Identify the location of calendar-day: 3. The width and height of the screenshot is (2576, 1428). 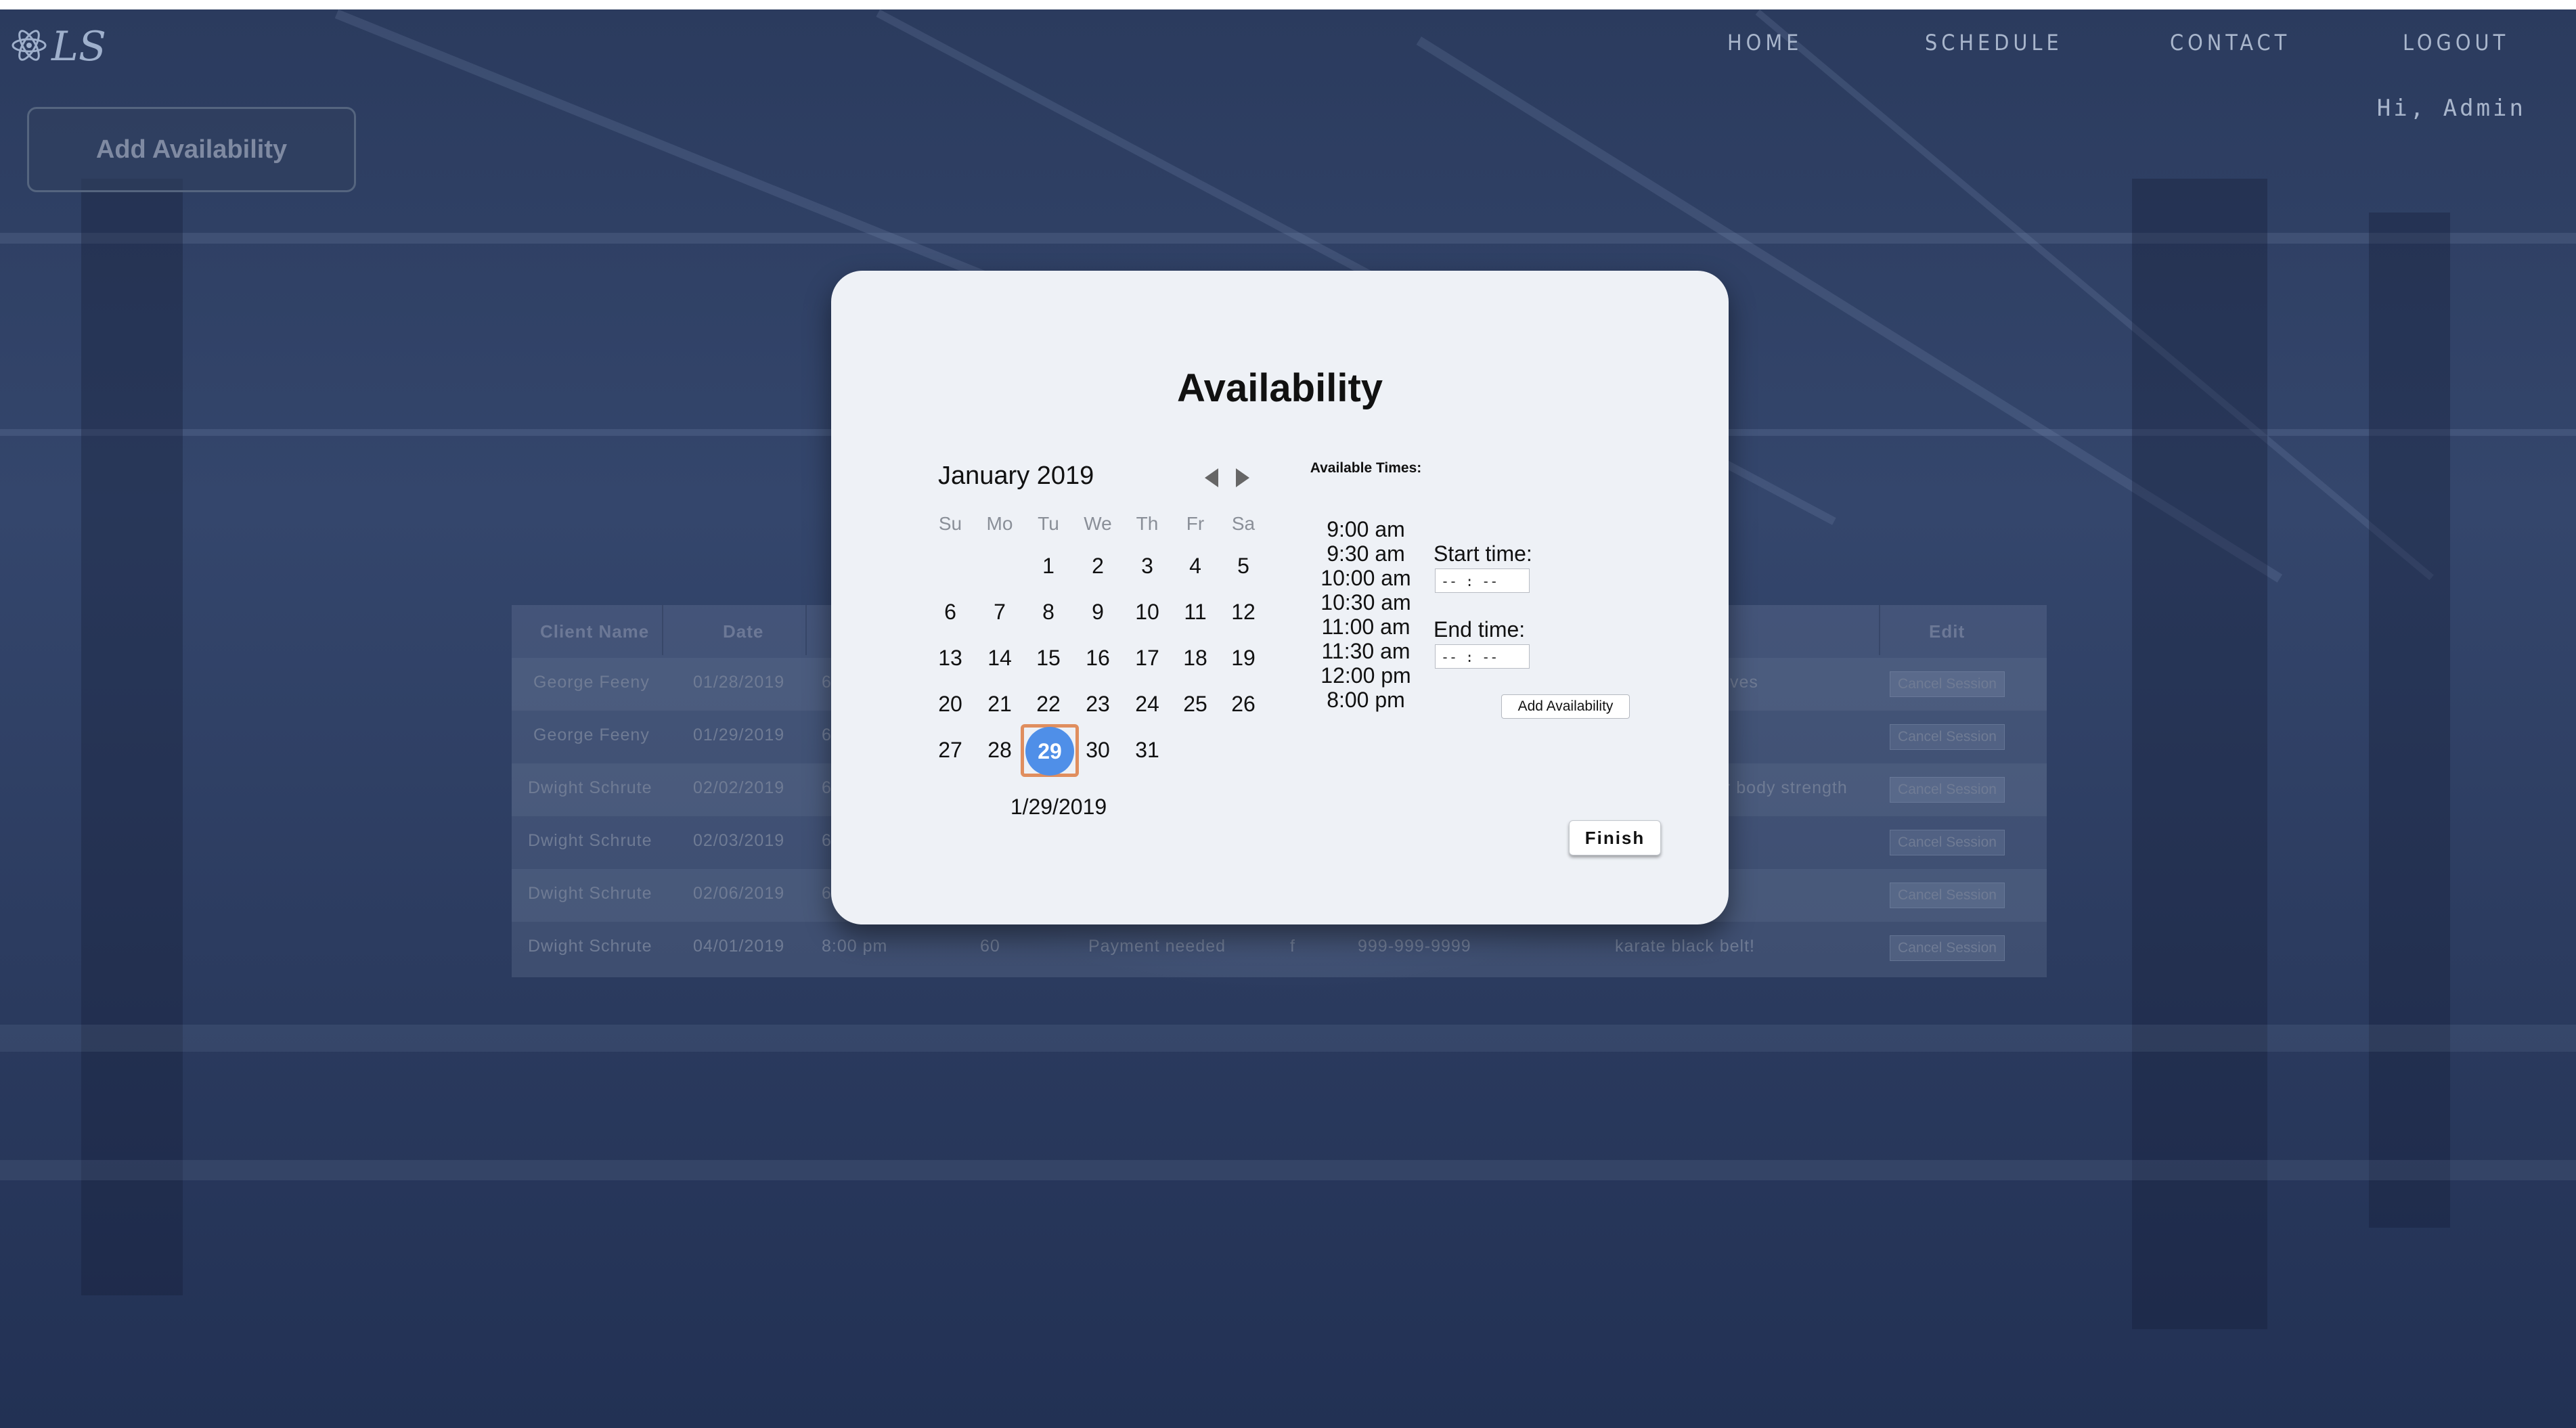
(1147, 567).